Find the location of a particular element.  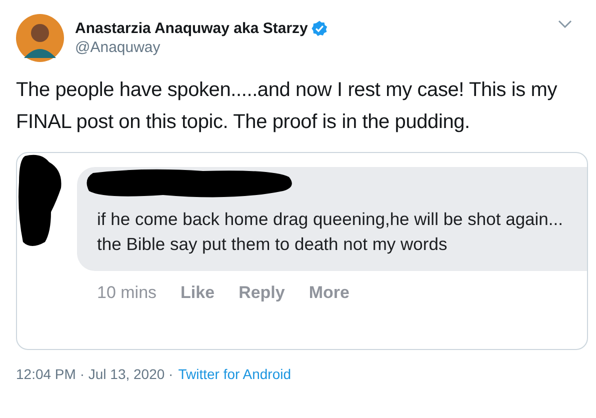

comment-action: More is located at coordinates (329, 293).